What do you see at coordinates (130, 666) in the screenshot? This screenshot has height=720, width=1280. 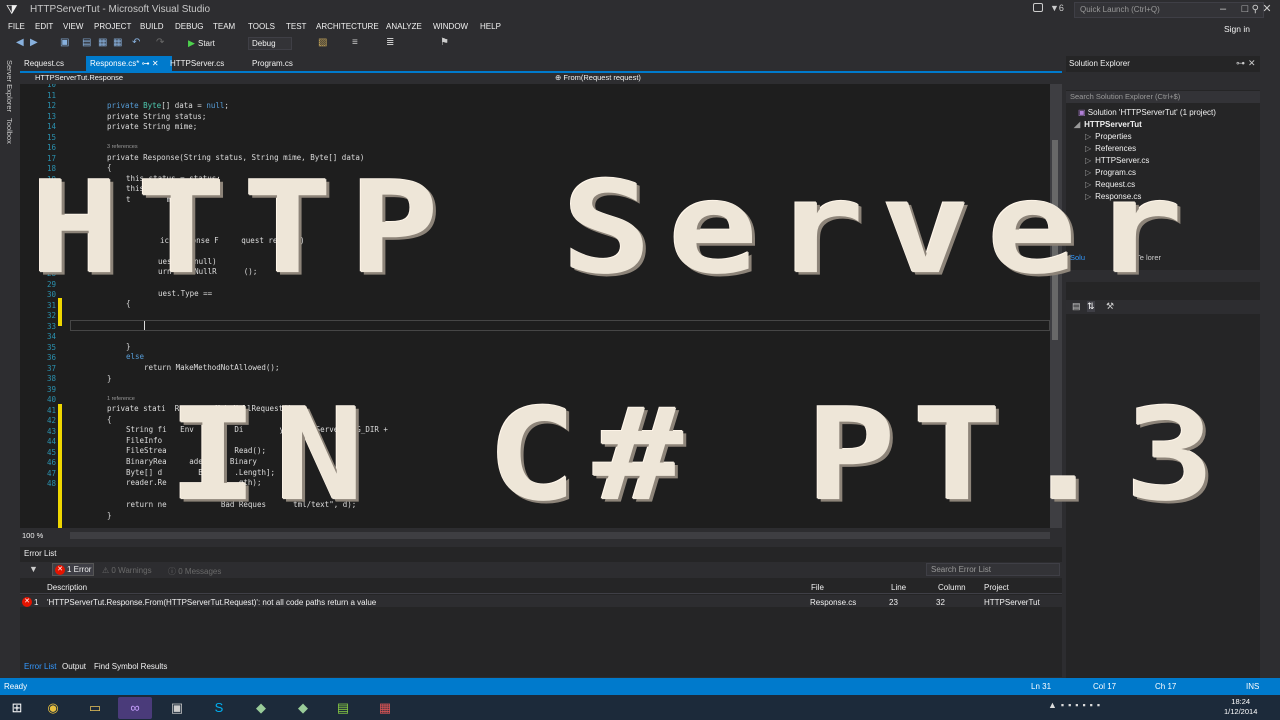 I see `tab-find-symbol-results: Find Symbol Results` at bounding box center [130, 666].